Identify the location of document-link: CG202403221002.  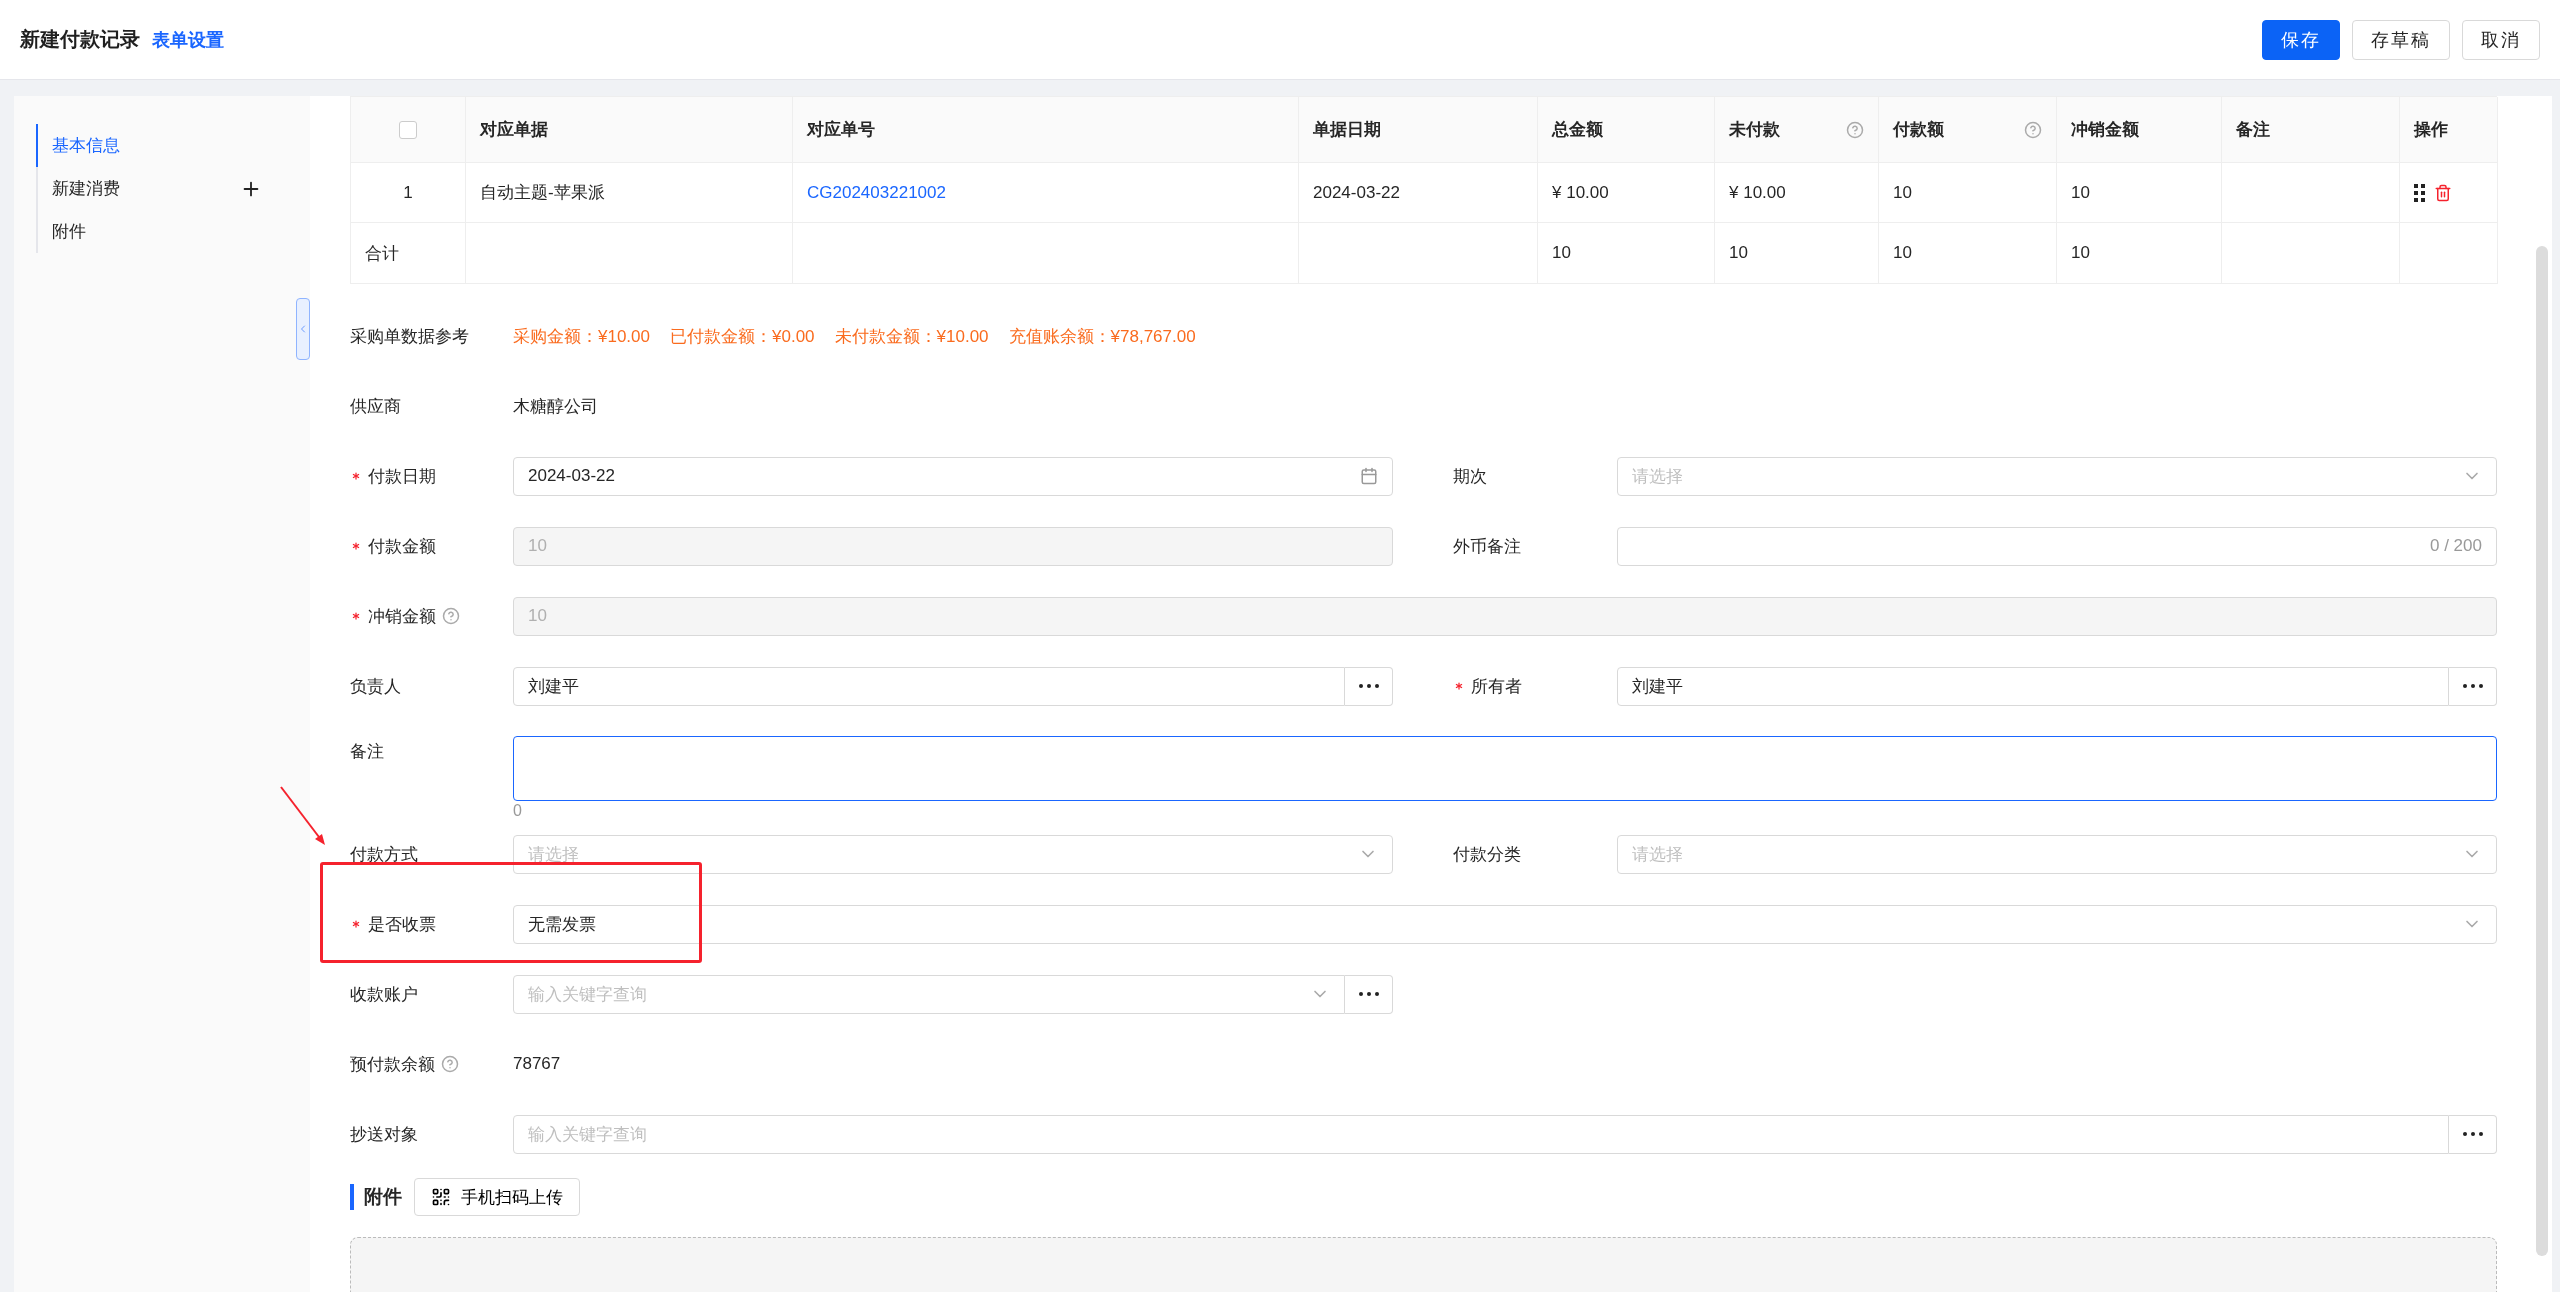
(876, 192).